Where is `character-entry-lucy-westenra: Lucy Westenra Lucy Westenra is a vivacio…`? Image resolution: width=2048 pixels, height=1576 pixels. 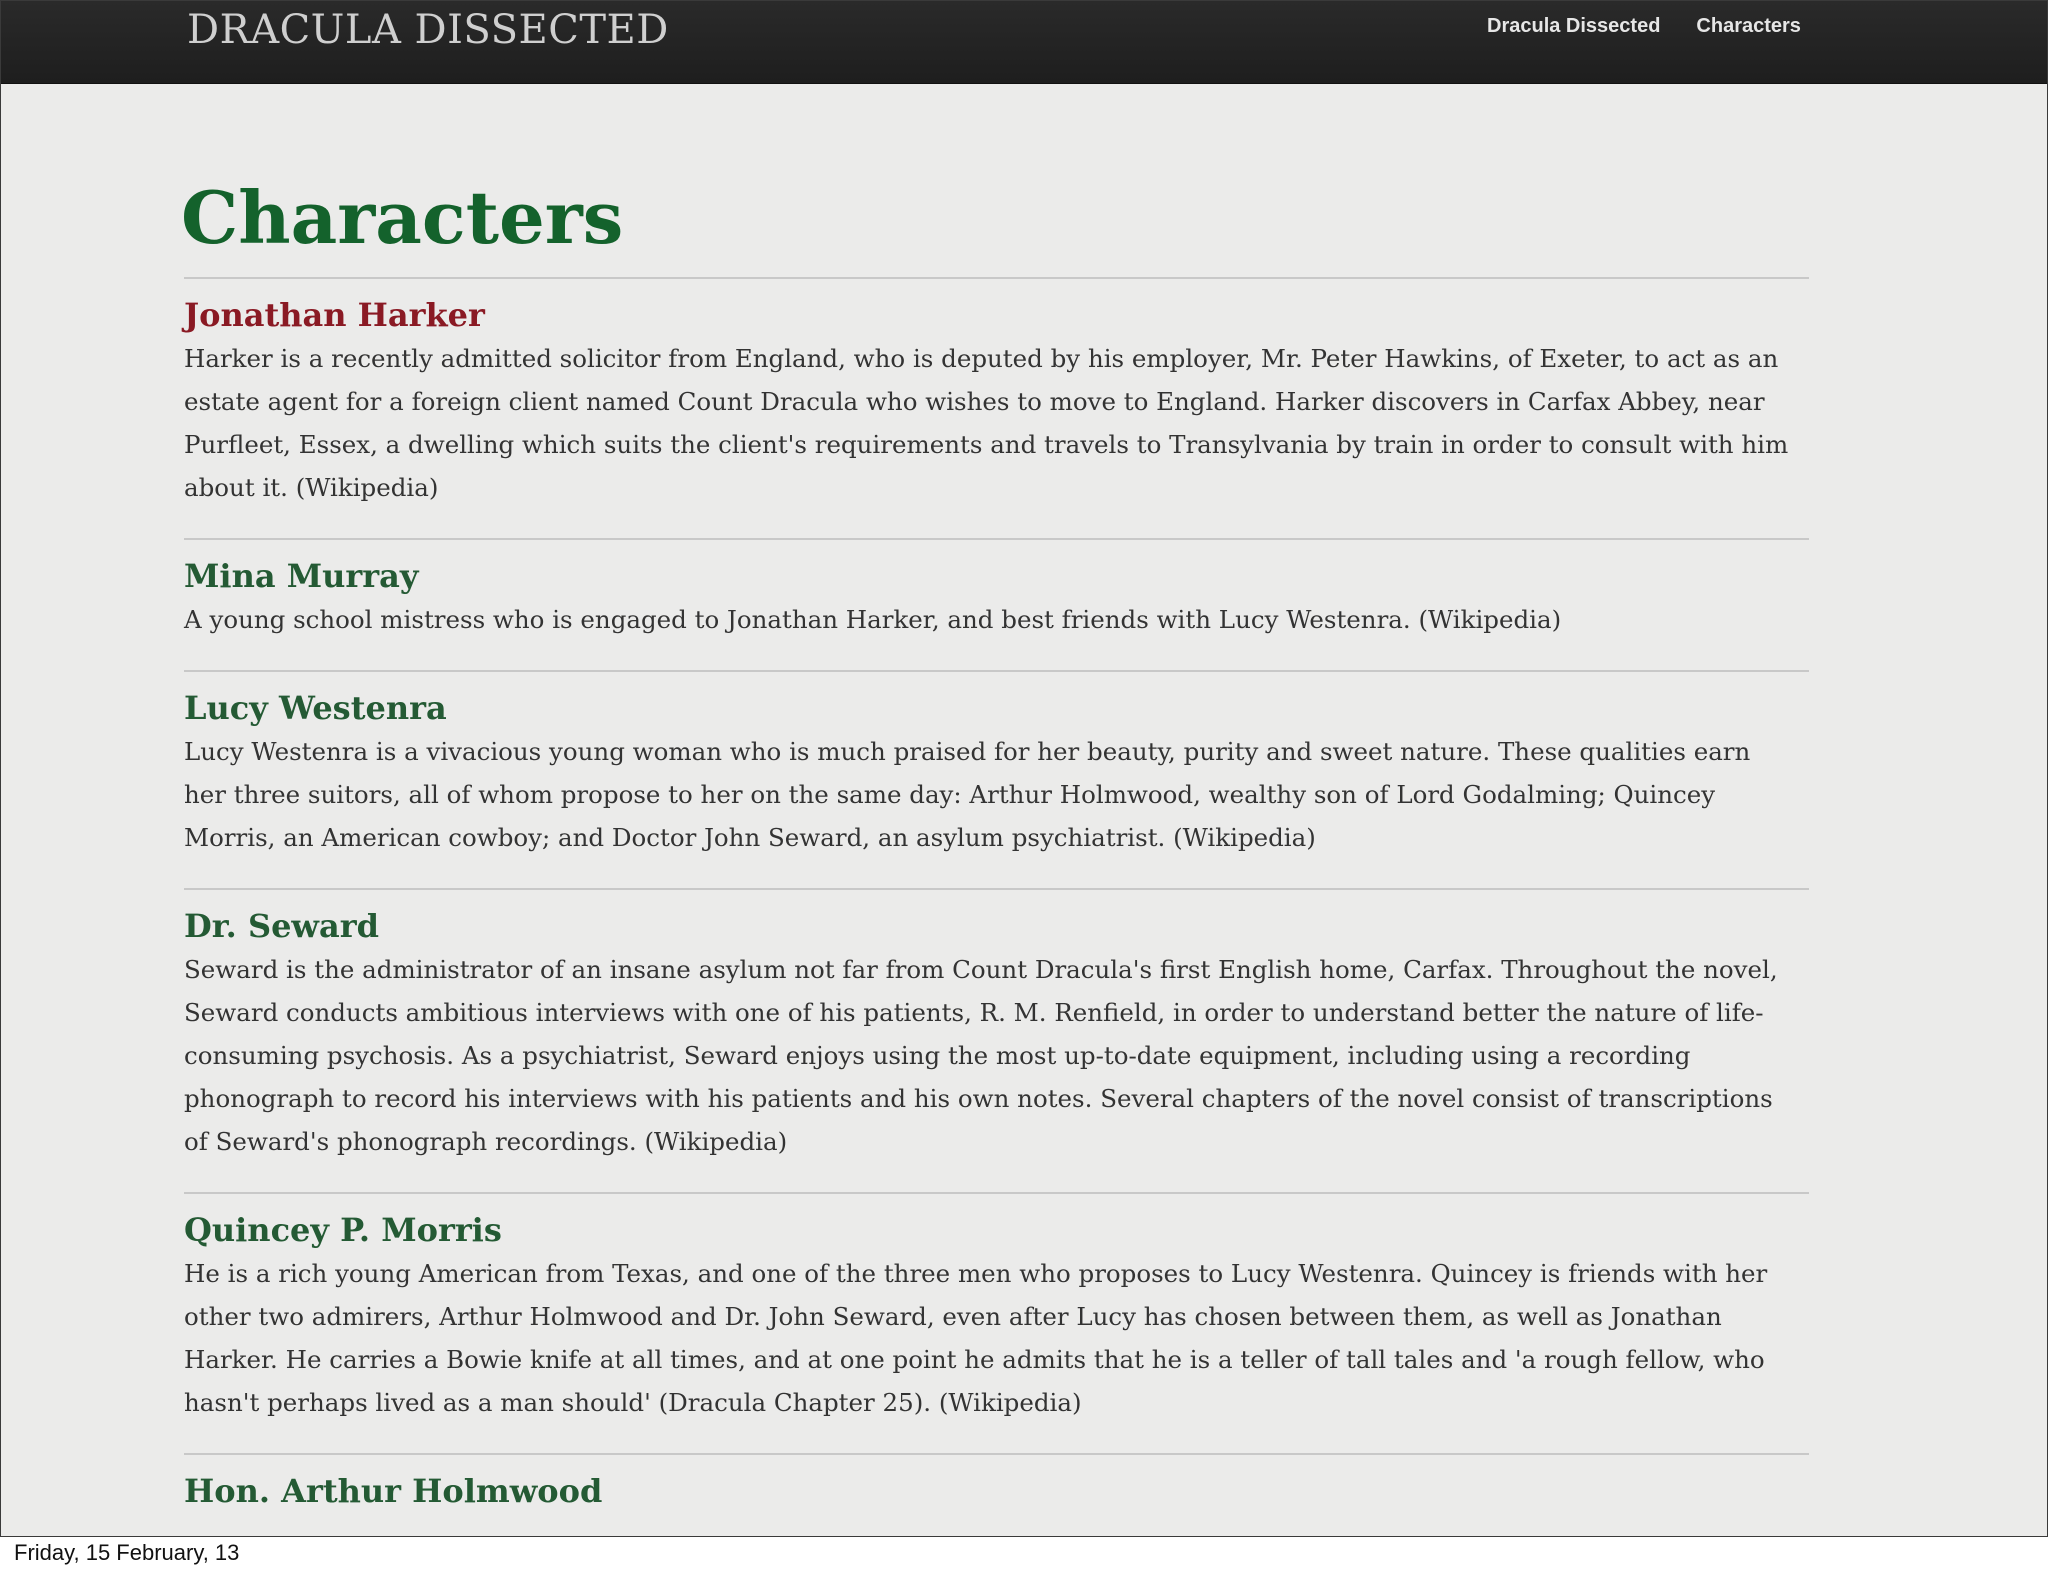
character-entry-lucy-westenra: Lucy Westenra Lucy Westenra is a vivacio… is located at coordinates (996, 781).